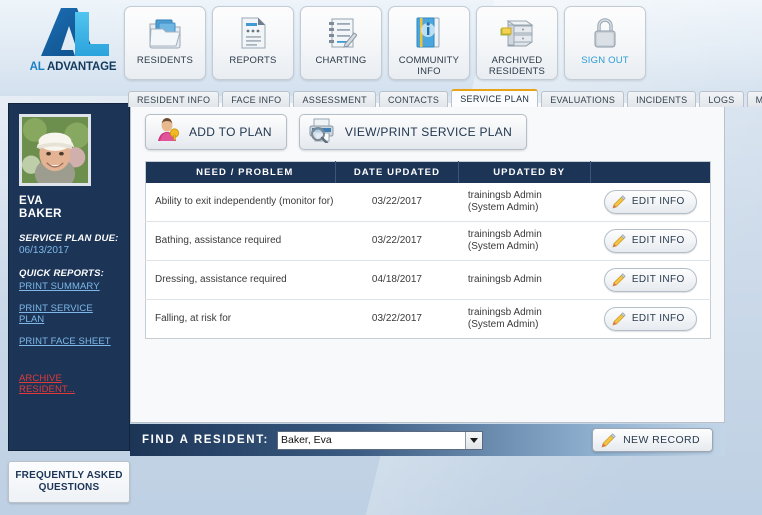  I want to click on tab-face-info: FACE INFO, so click(256, 99).